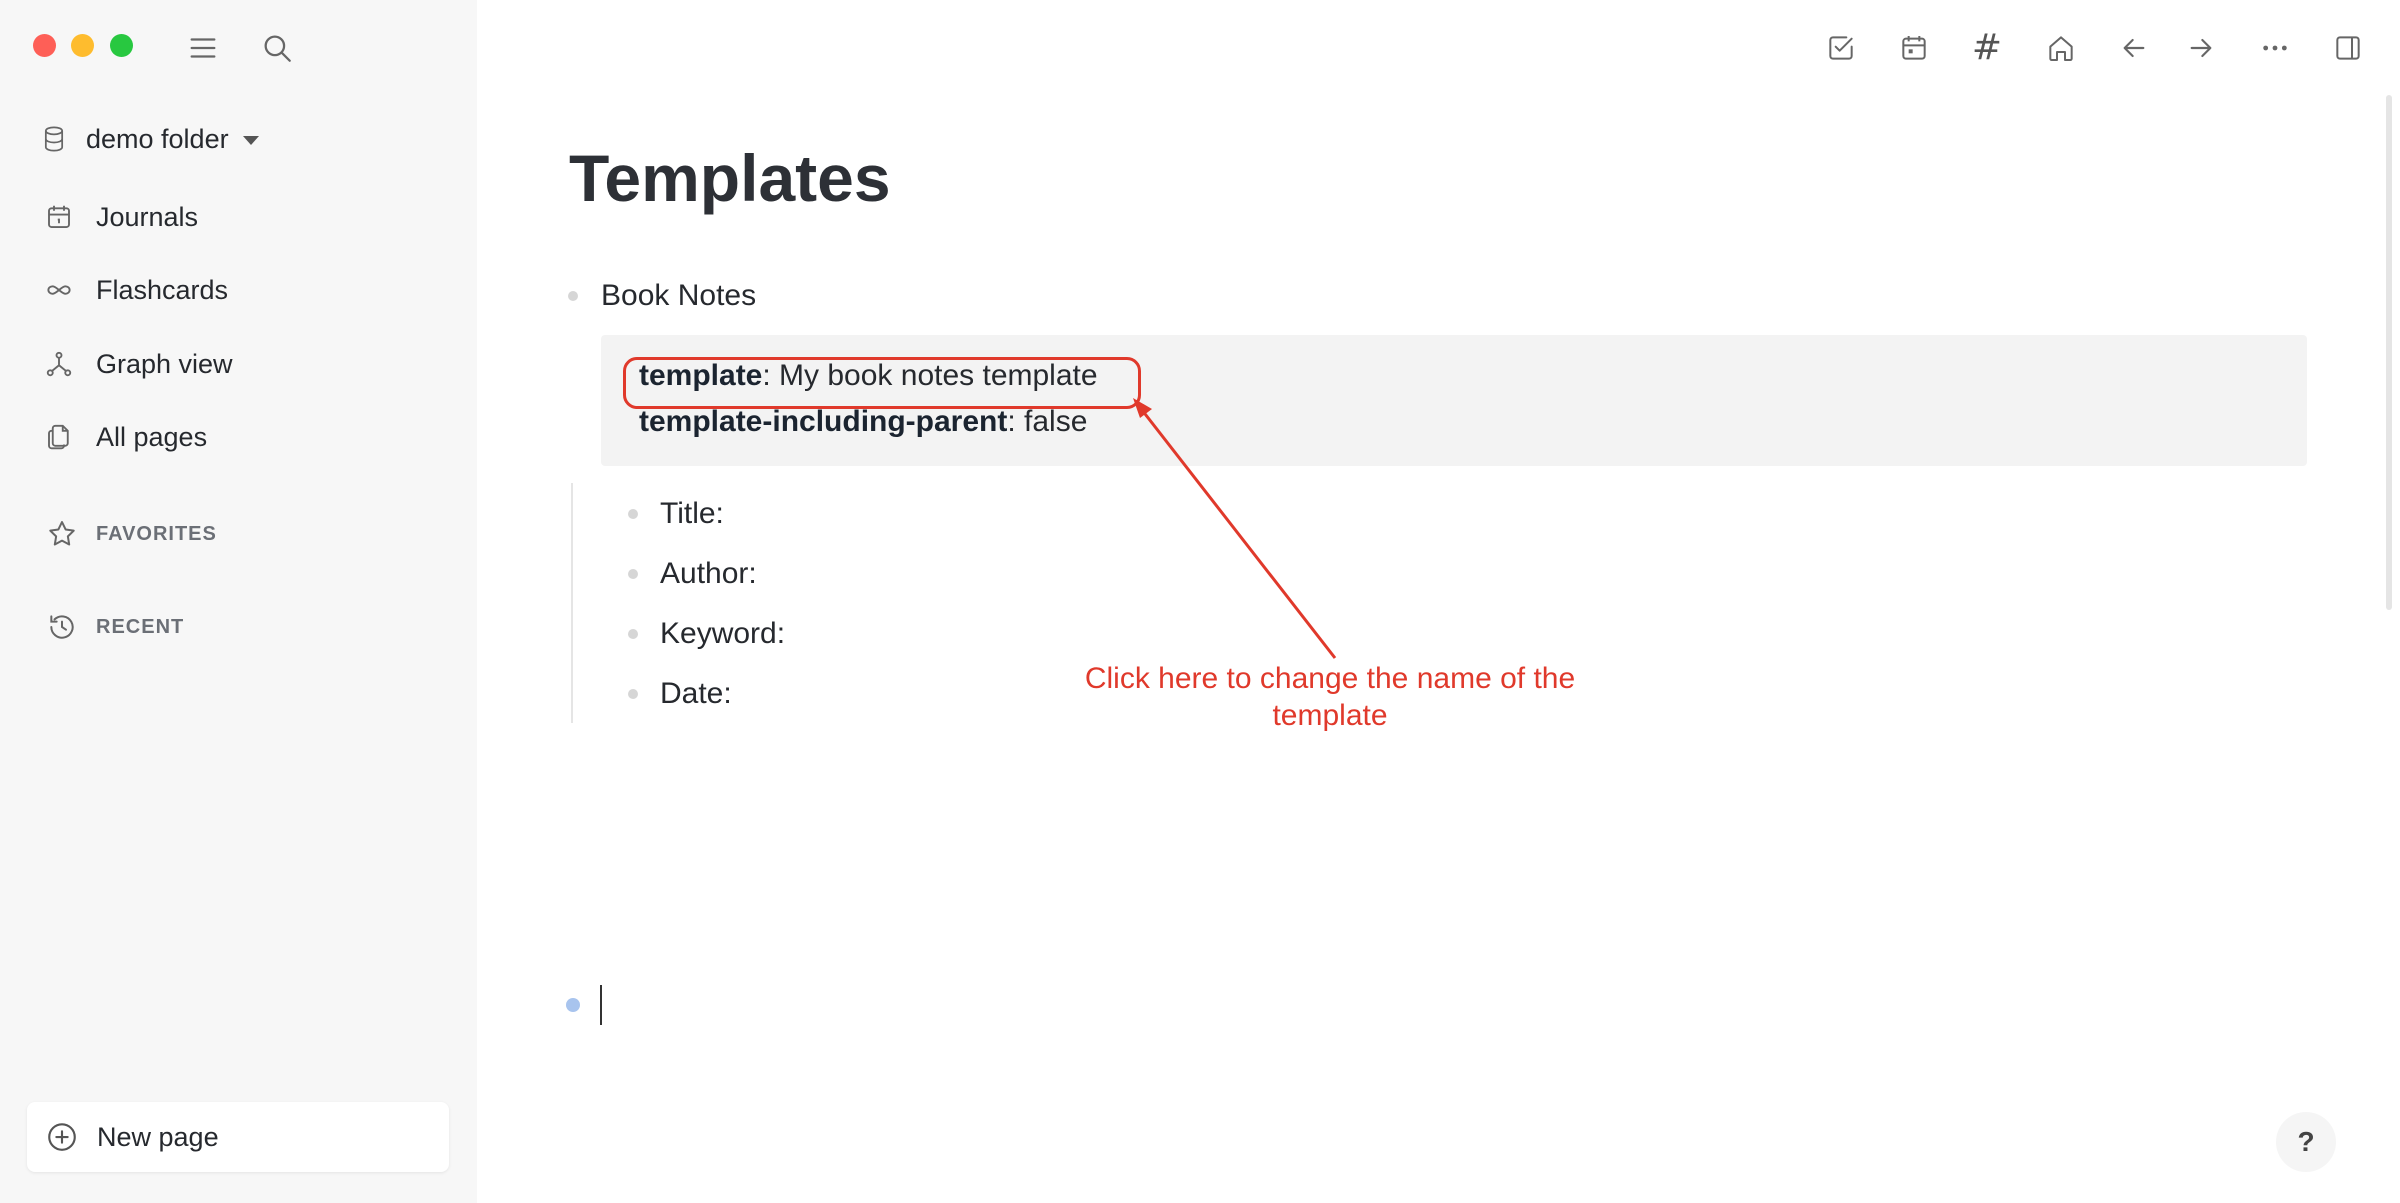  What do you see at coordinates (708, 574) in the screenshot?
I see `child-block-author: Author:` at bounding box center [708, 574].